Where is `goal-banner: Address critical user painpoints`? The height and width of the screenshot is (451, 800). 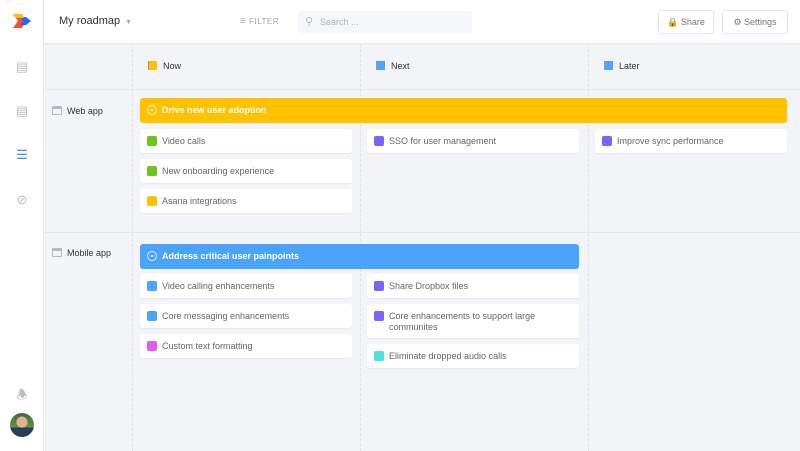
goal-banner: Address critical user painpoints is located at coordinates (359, 256).